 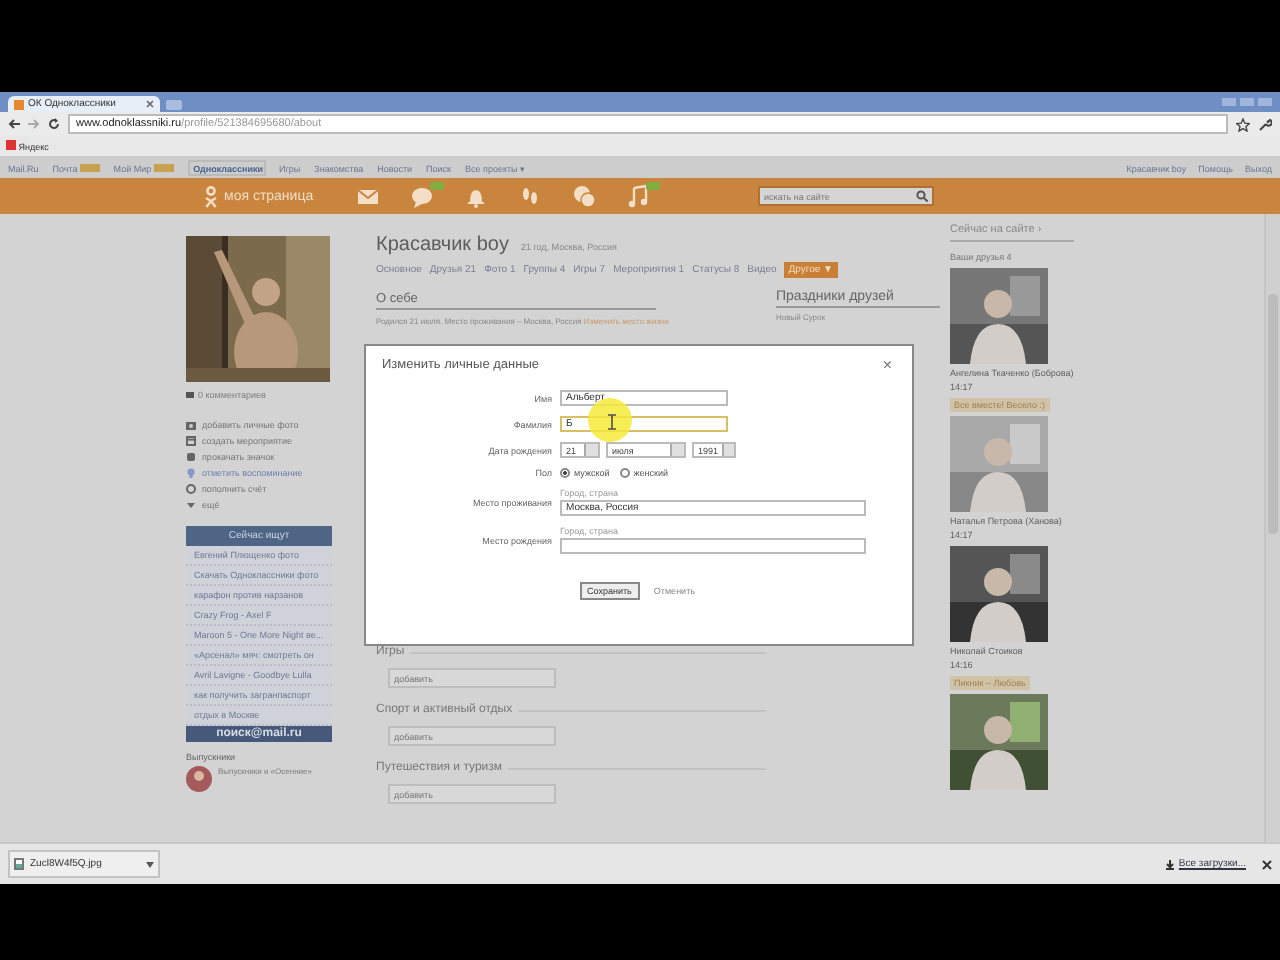 What do you see at coordinates (174, 105) in the screenshot?
I see `new-tab-button` at bounding box center [174, 105].